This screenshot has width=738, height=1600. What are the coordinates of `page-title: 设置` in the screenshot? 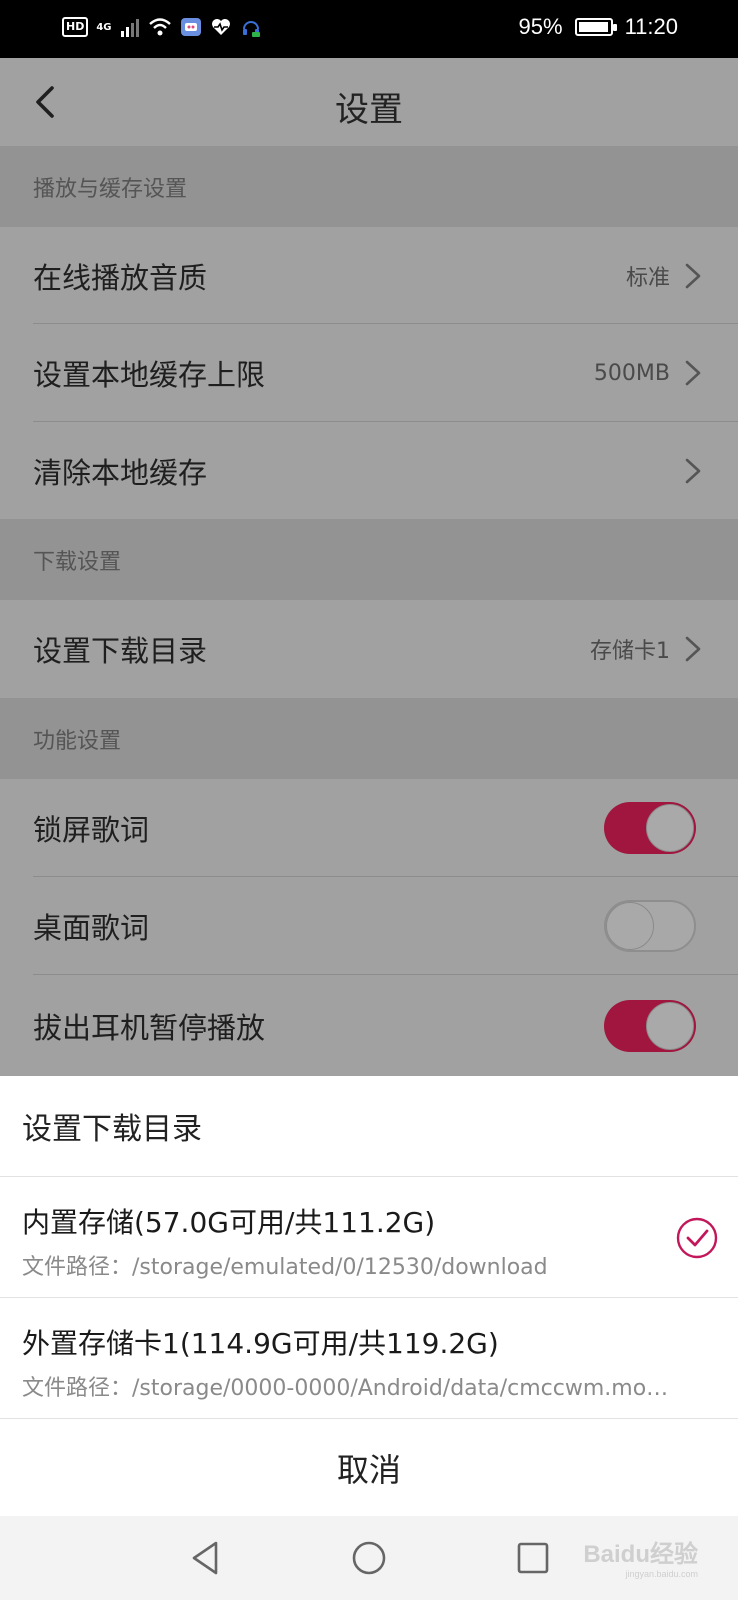 It's located at (369, 110).